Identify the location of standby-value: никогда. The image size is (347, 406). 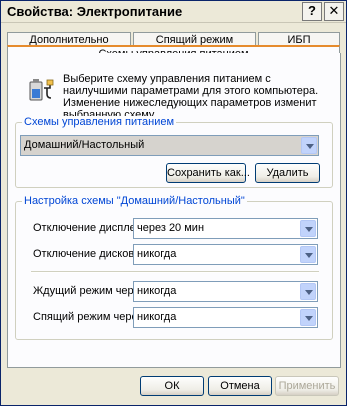
(157, 291).